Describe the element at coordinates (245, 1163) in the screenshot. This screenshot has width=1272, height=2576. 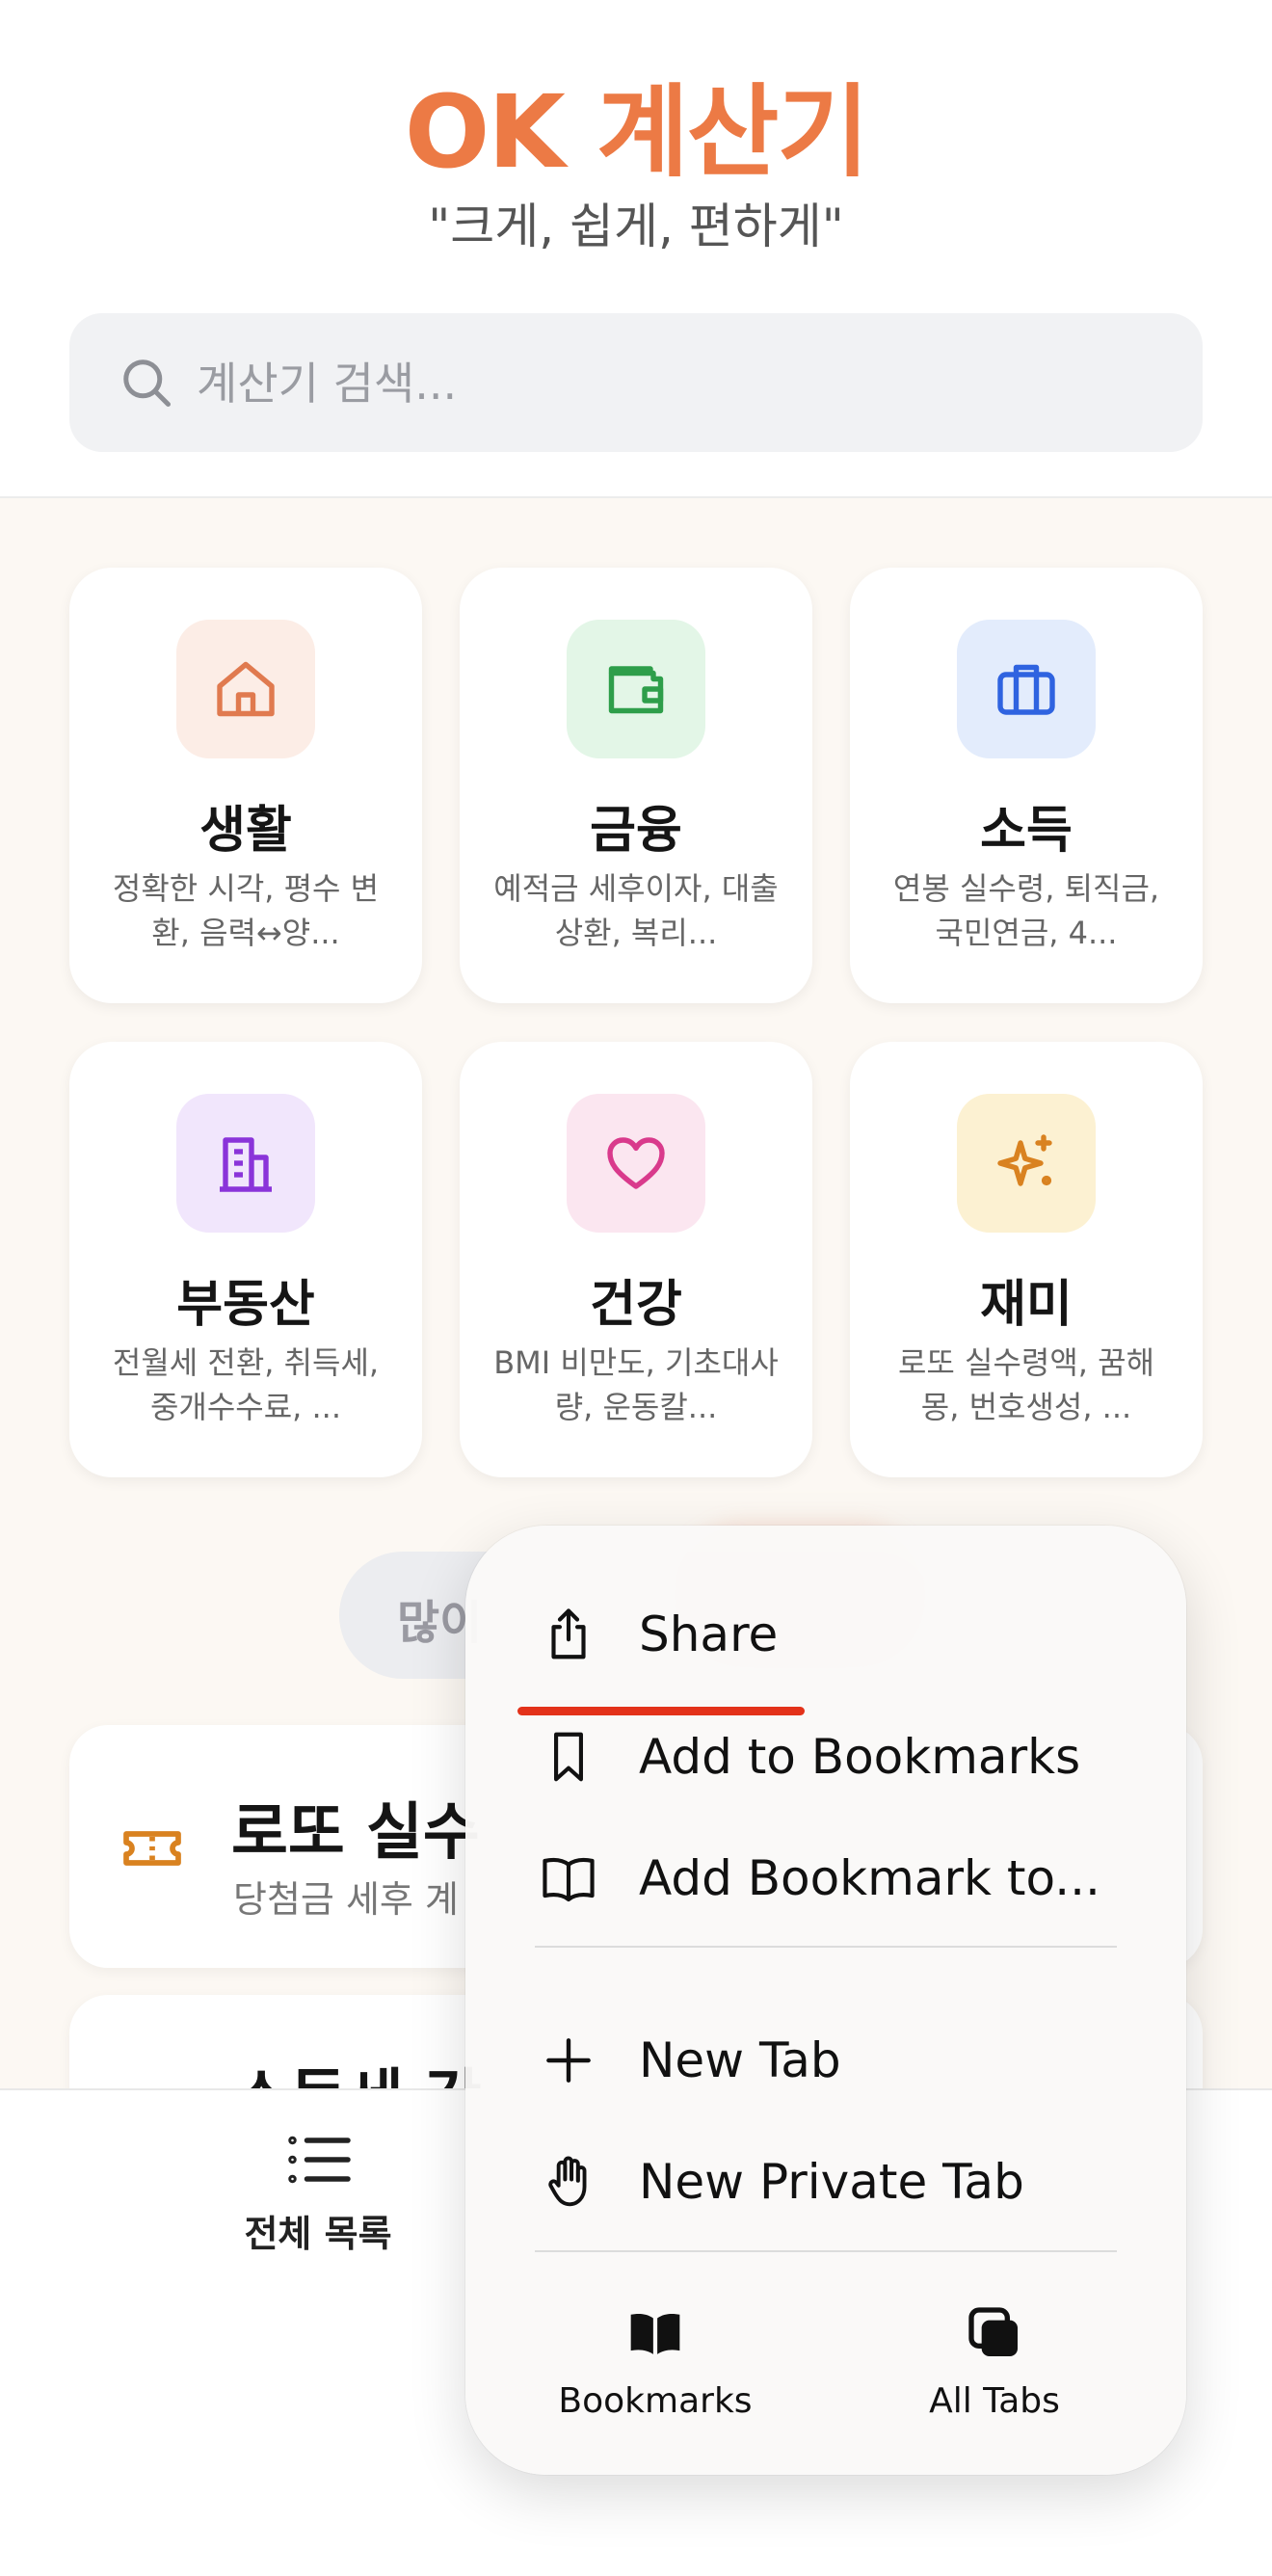
I see `building-icon` at that location.